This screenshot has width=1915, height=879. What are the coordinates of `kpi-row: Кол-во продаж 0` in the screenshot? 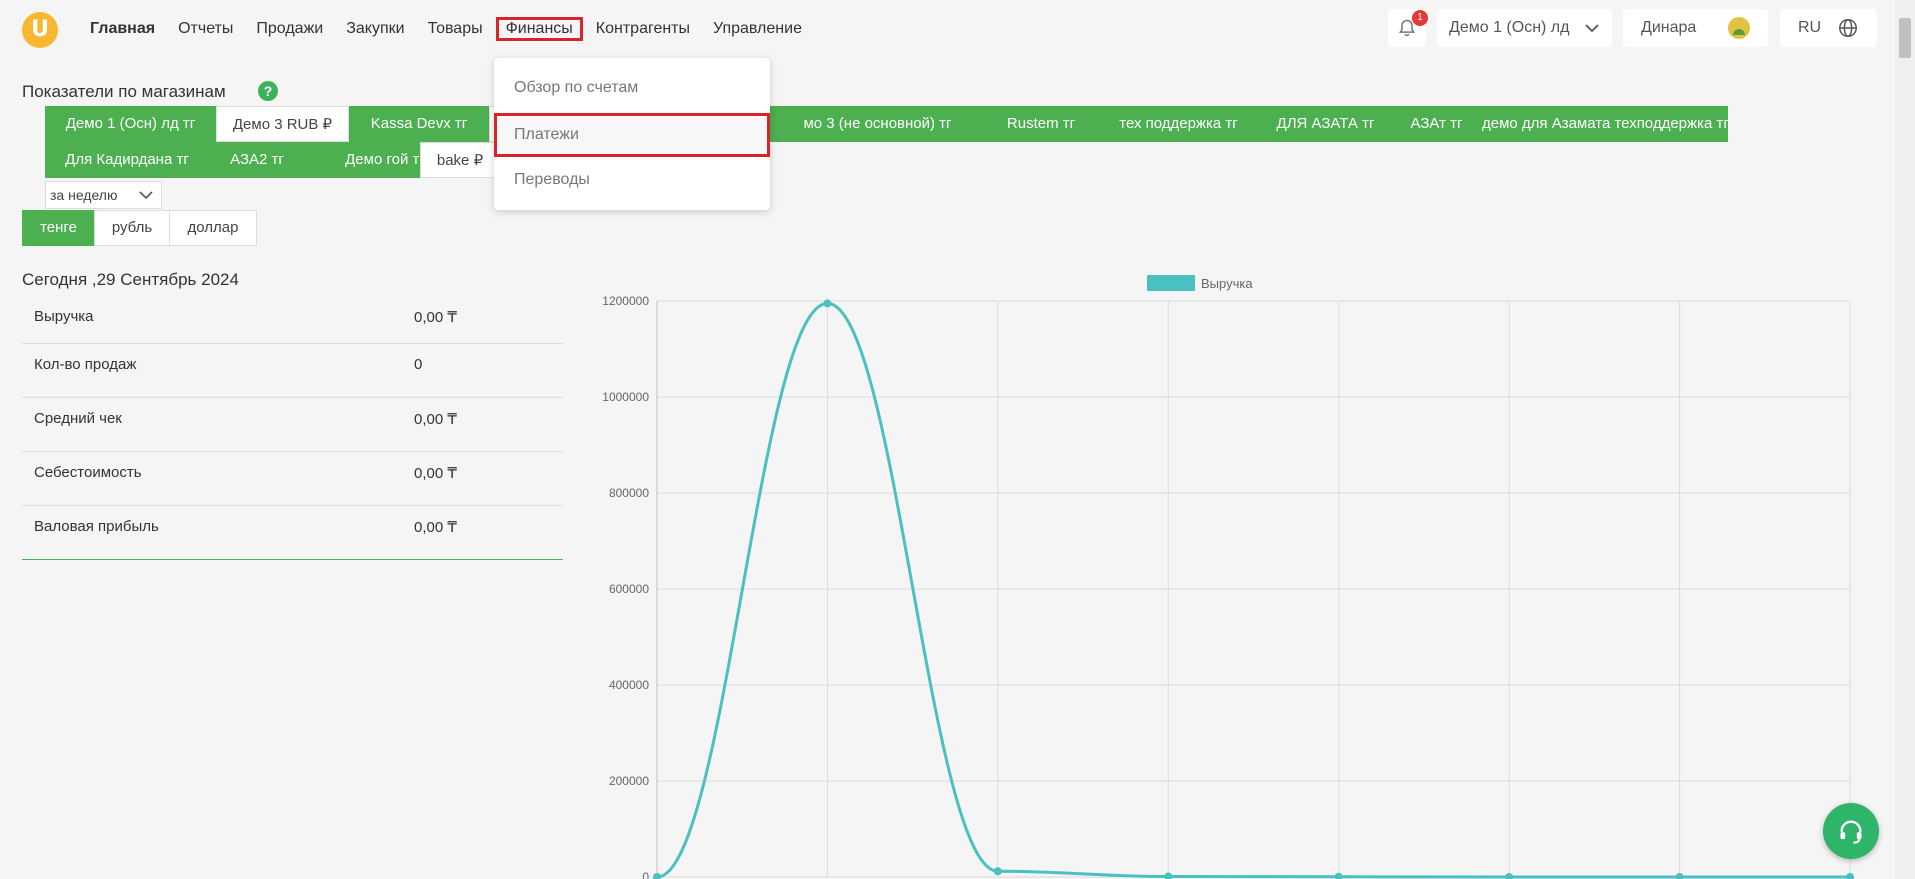 It's located at (292, 371).